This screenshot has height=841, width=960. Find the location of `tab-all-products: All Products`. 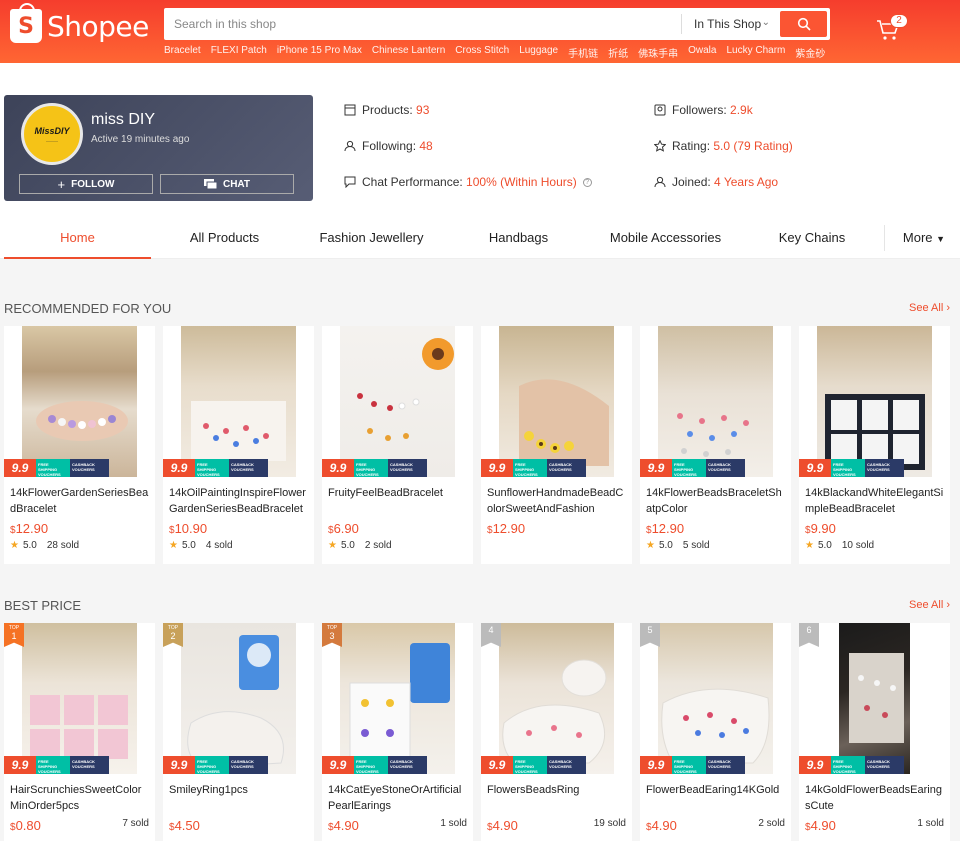

tab-all-products: All Products is located at coordinates (224, 239).